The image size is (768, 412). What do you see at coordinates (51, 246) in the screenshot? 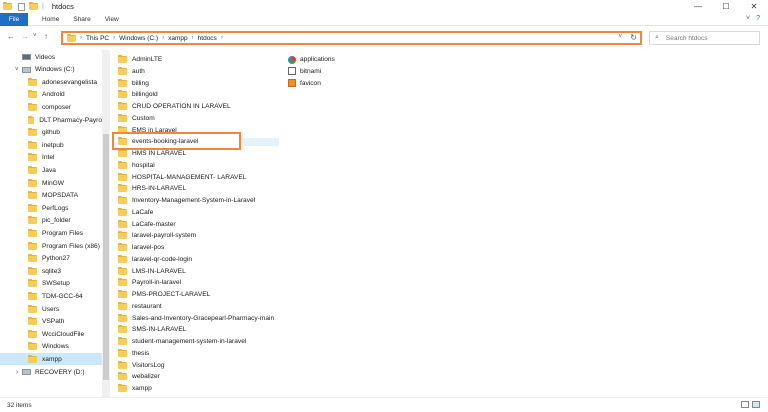
I see `sidebar-item: Program Files (x86)` at bounding box center [51, 246].